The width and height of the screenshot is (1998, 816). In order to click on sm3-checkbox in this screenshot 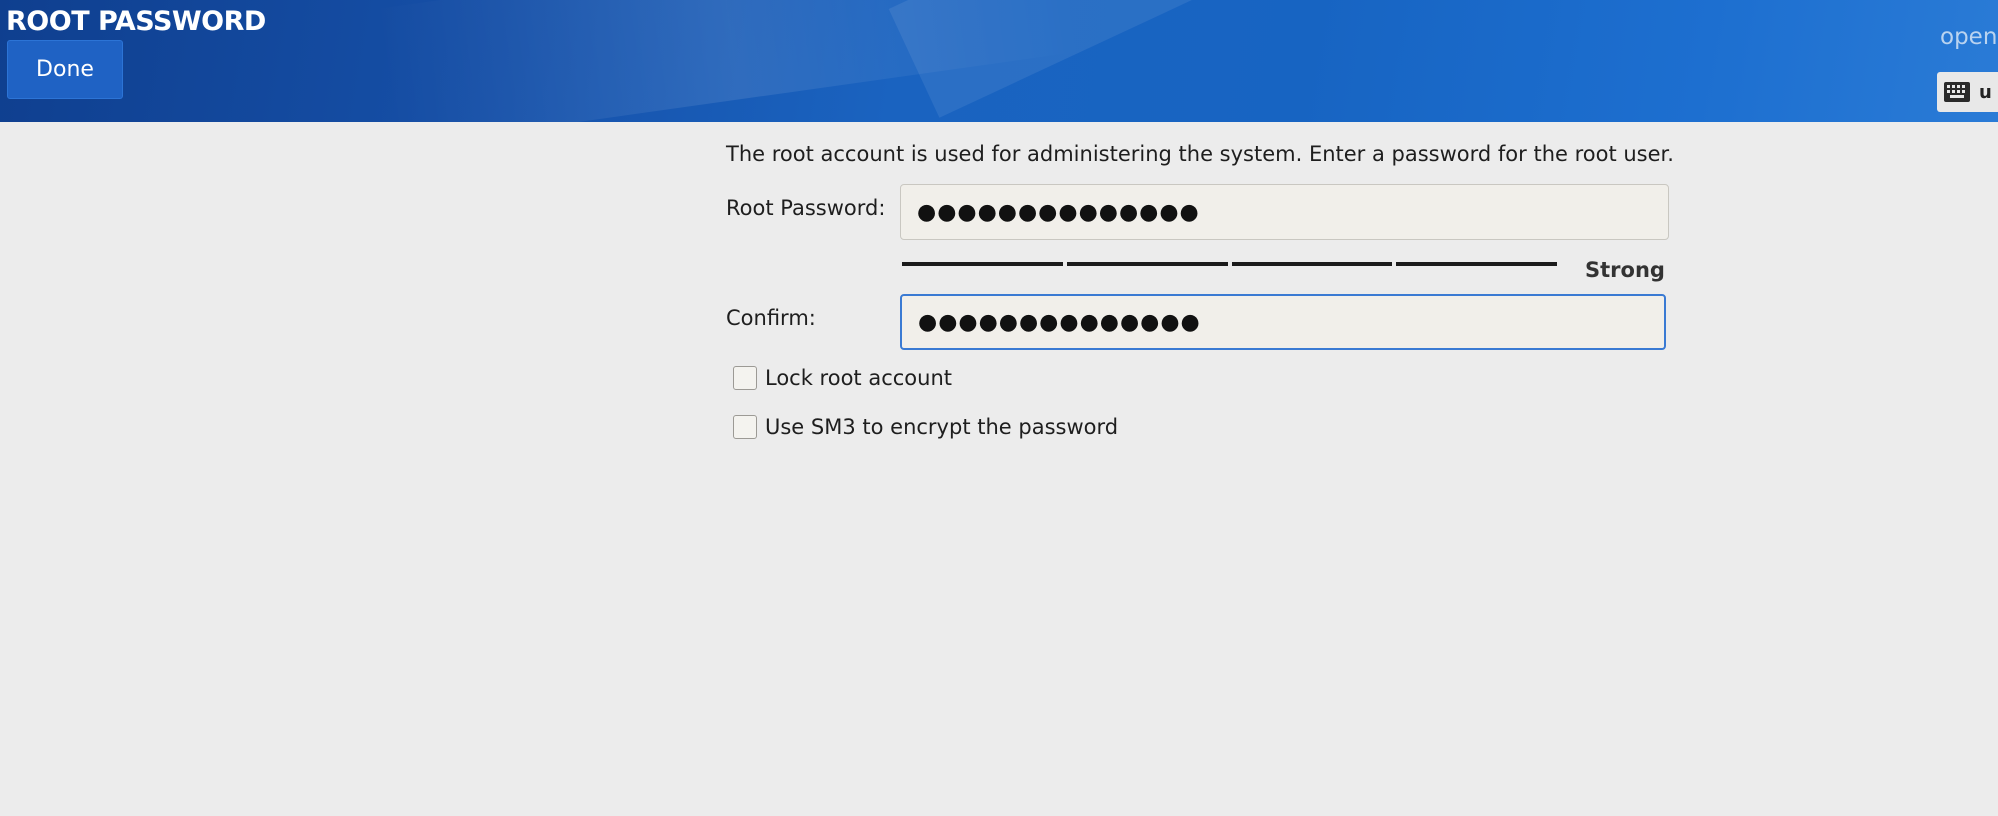, I will do `click(745, 427)`.